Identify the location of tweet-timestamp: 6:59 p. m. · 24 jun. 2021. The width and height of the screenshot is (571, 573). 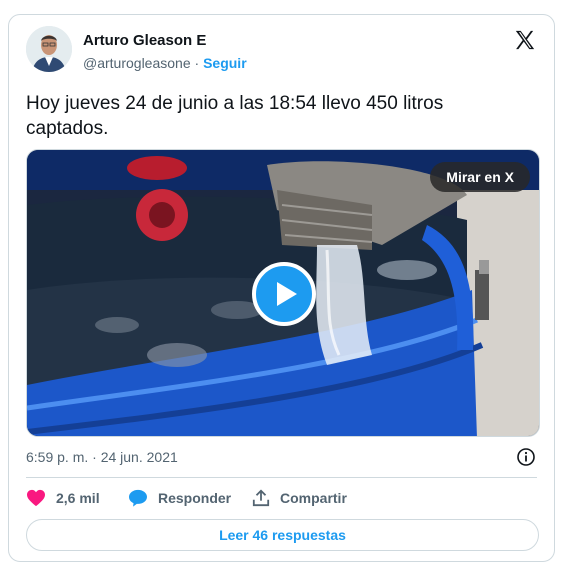
(102, 457).